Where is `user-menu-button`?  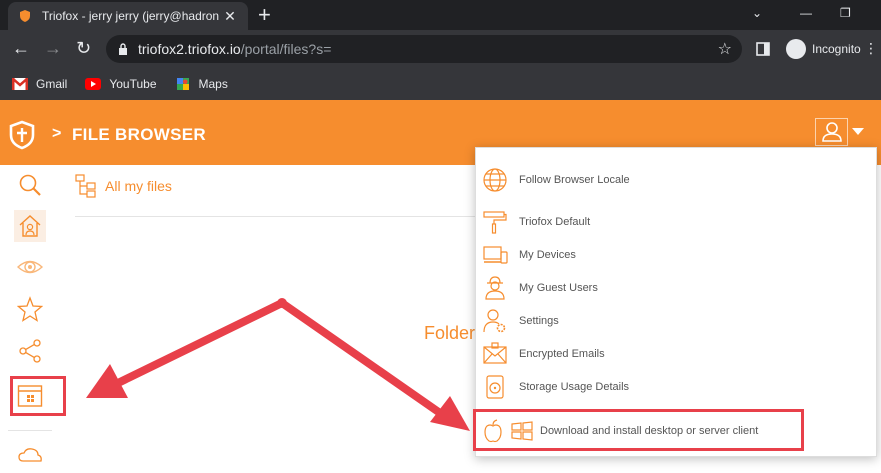
user-menu-button is located at coordinates (831, 132).